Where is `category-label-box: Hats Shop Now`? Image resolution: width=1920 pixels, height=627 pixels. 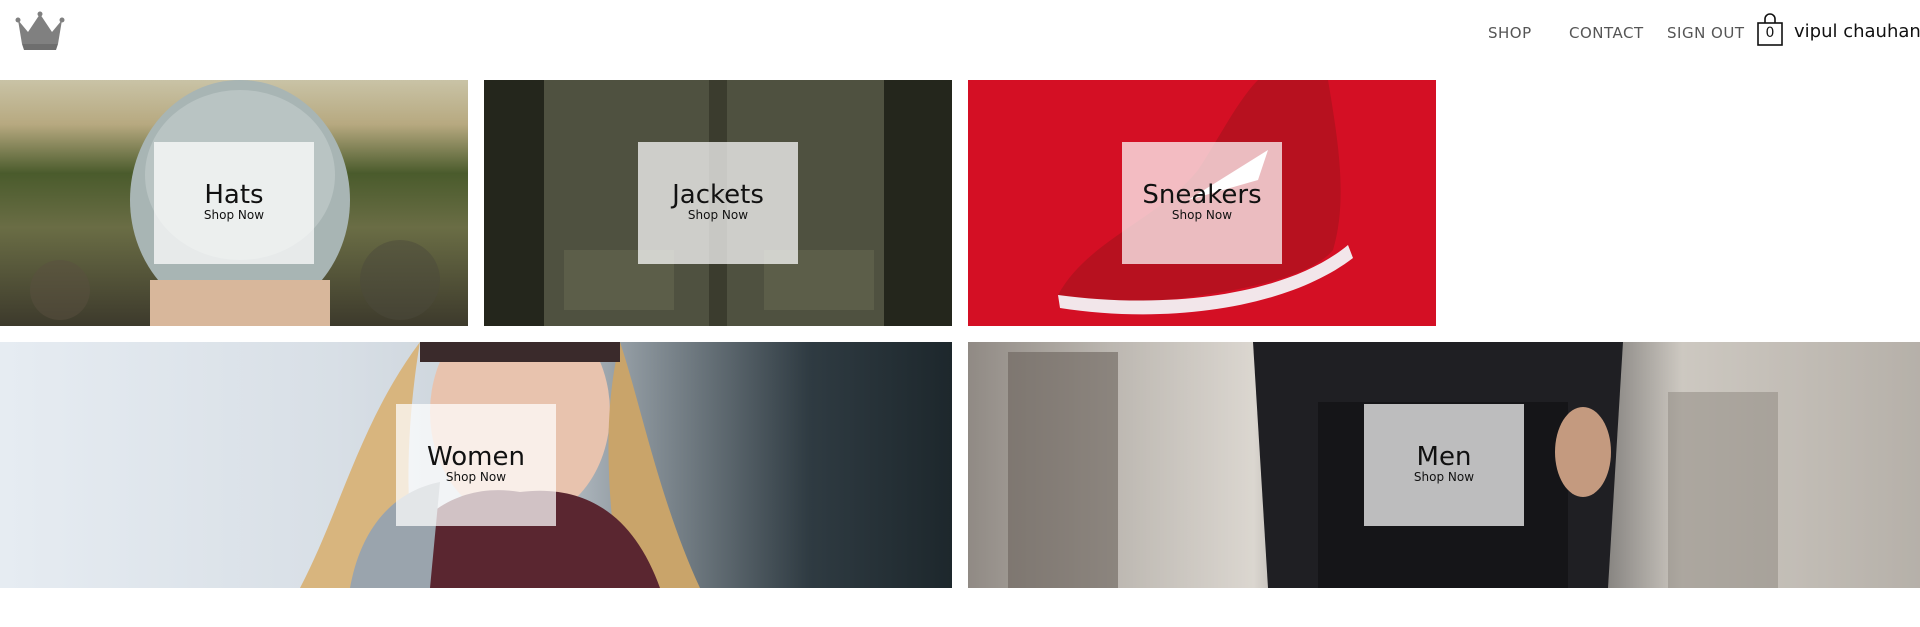
category-label-box: Hats Shop Now is located at coordinates (234, 203).